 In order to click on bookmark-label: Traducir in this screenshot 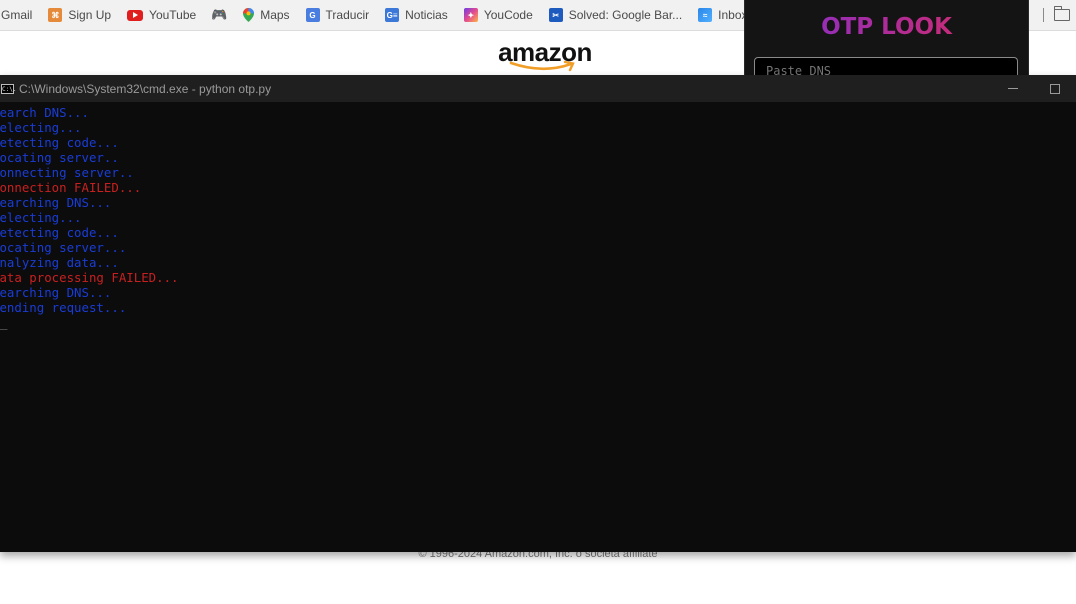, I will do `click(347, 15)`.